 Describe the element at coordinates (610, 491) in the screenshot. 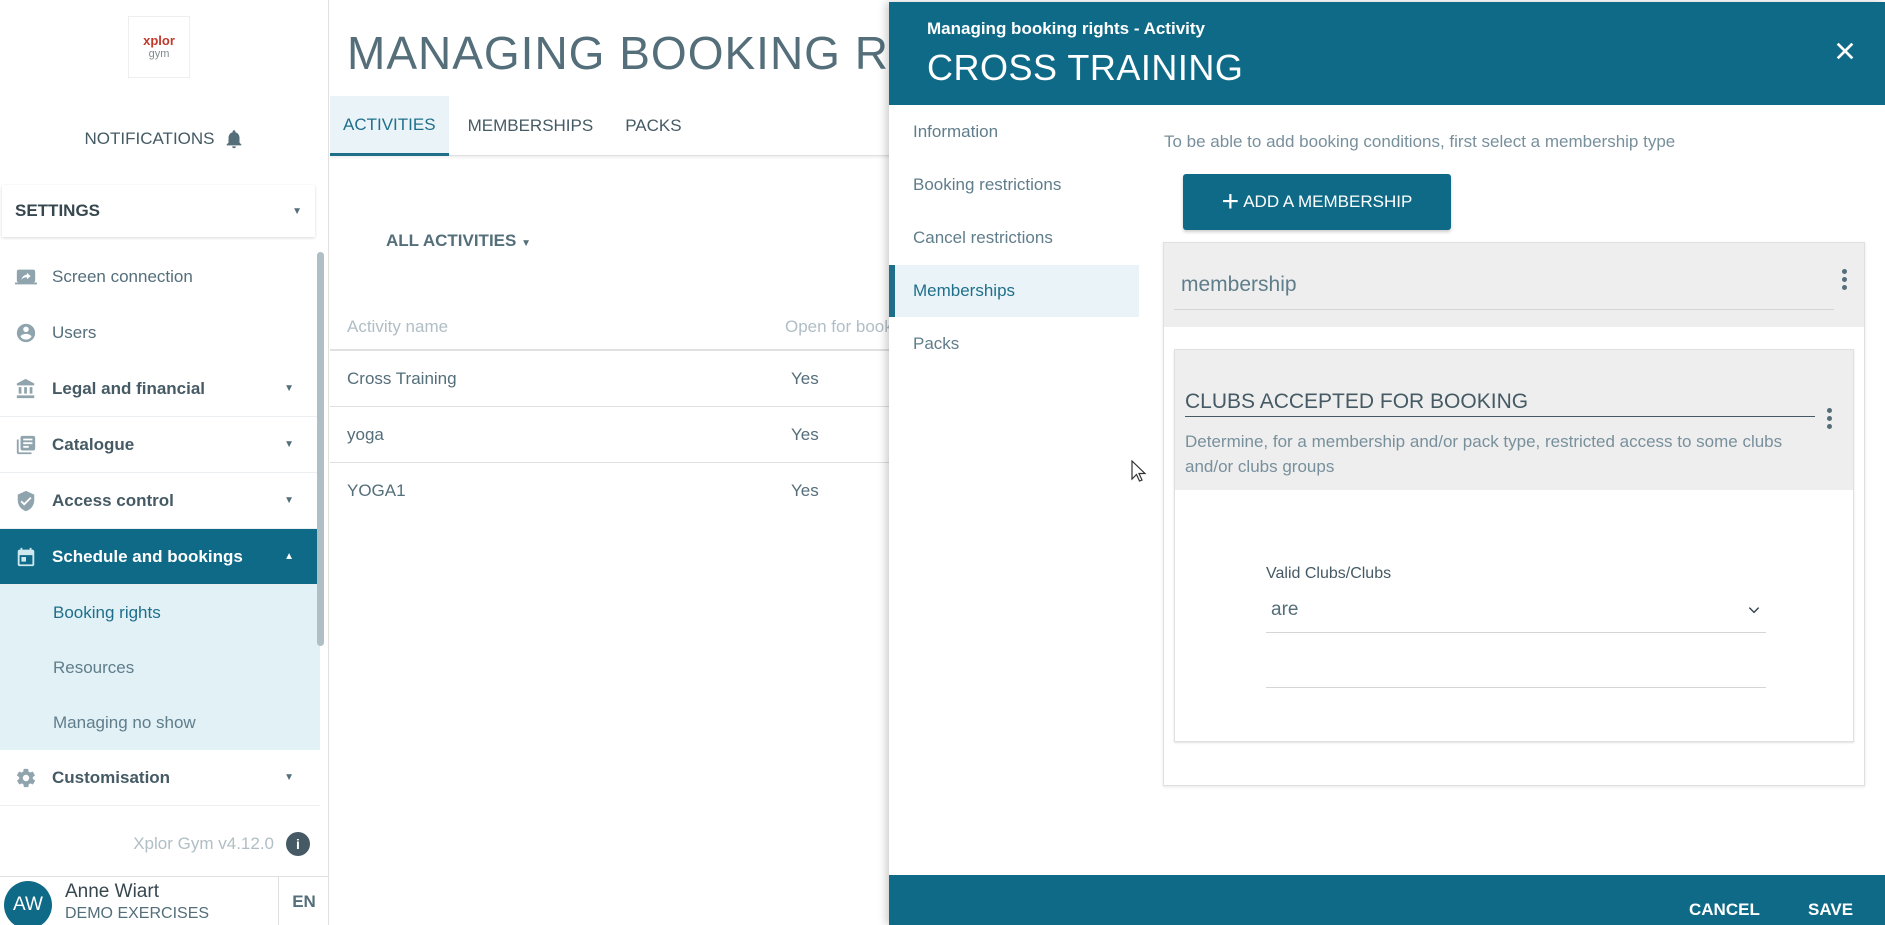

I see `table-row: YOGA1 Yes` at that location.